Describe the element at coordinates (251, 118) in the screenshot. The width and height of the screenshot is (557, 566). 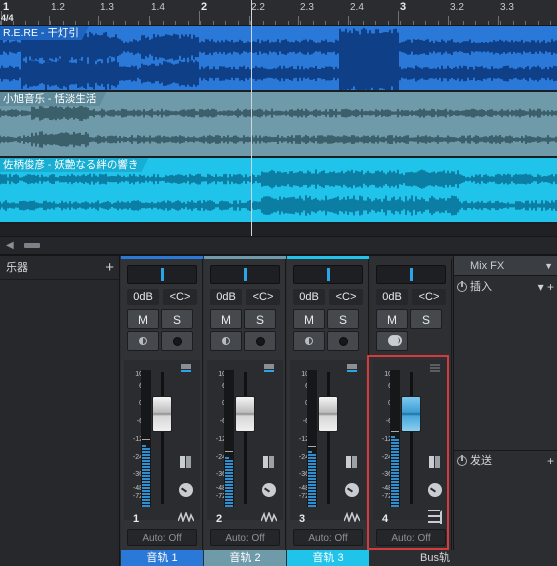
I see `playhead-cursor` at that location.